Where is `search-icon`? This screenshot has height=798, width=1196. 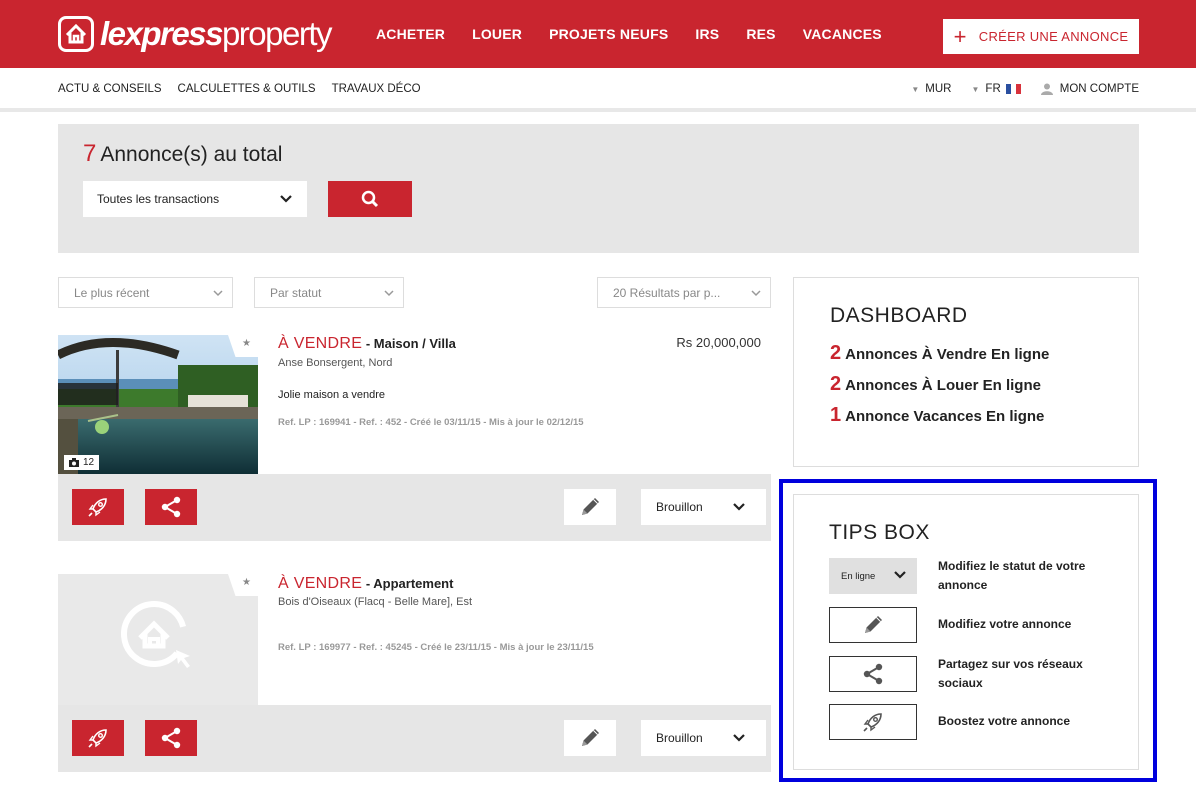
search-icon is located at coordinates (370, 199).